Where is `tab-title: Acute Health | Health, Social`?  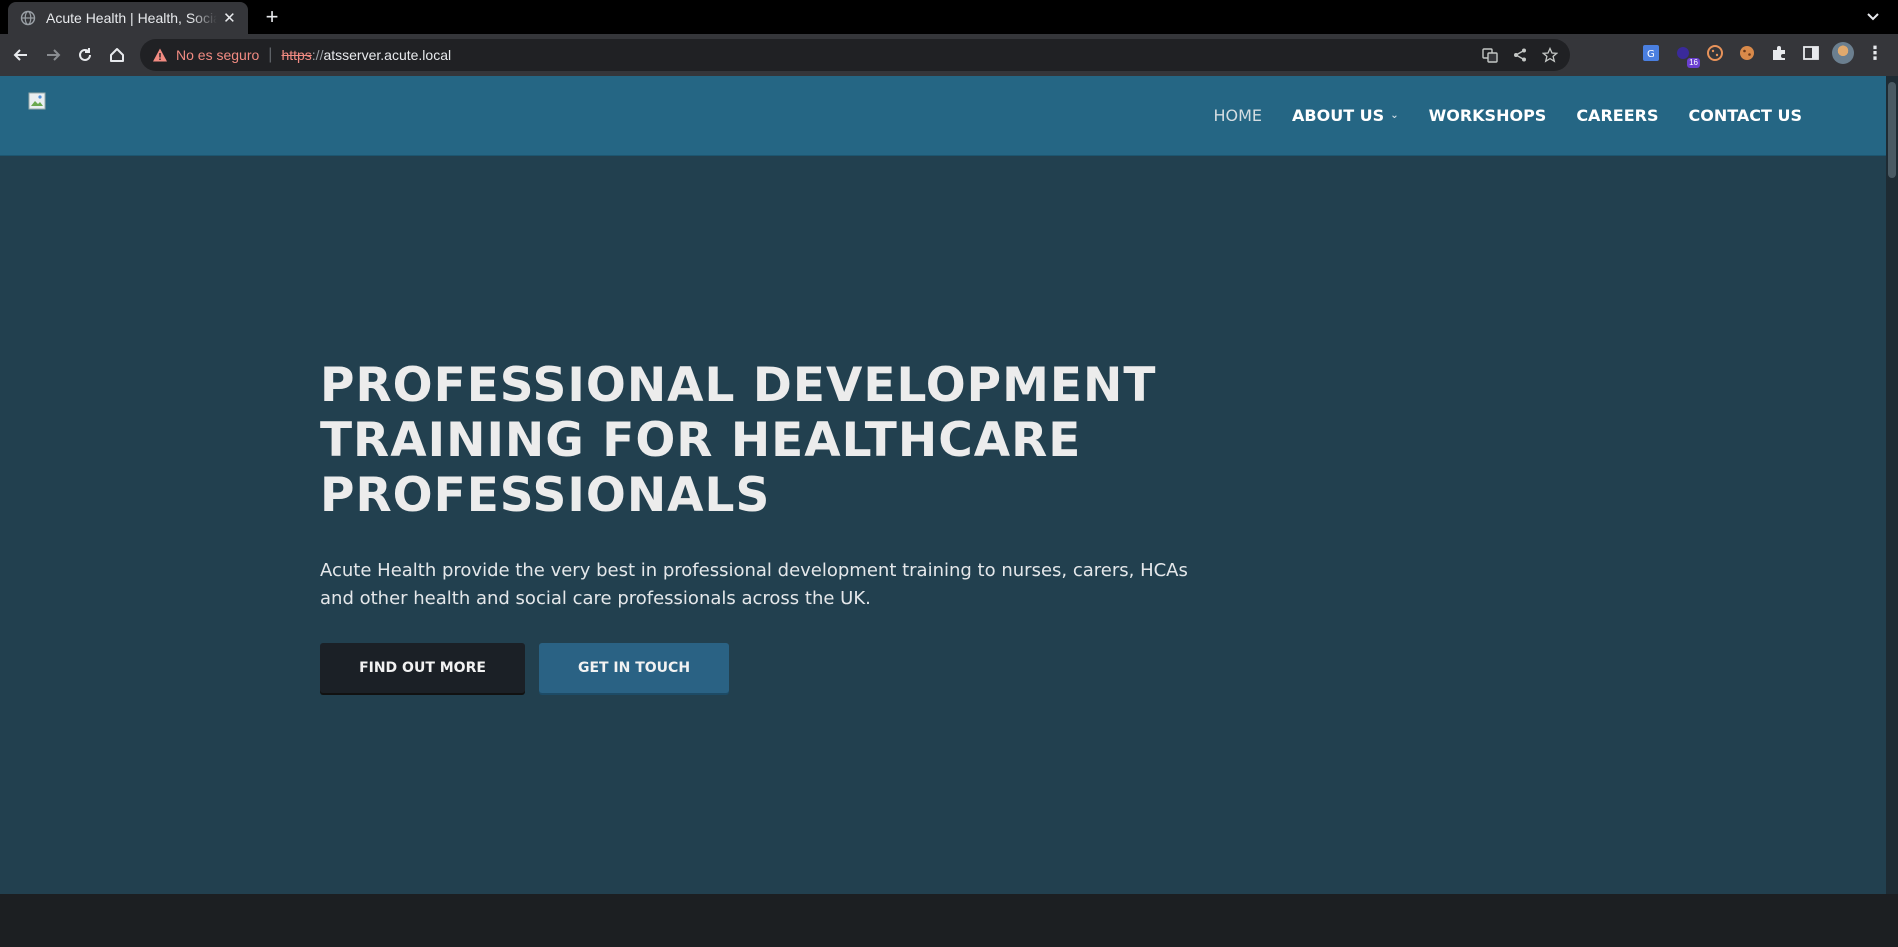 tab-title: Acute Health | Health, Social is located at coordinates (131, 18).